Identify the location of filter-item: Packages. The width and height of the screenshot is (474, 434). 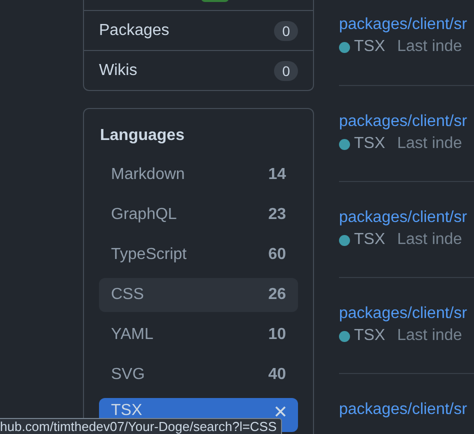
(134, 31).